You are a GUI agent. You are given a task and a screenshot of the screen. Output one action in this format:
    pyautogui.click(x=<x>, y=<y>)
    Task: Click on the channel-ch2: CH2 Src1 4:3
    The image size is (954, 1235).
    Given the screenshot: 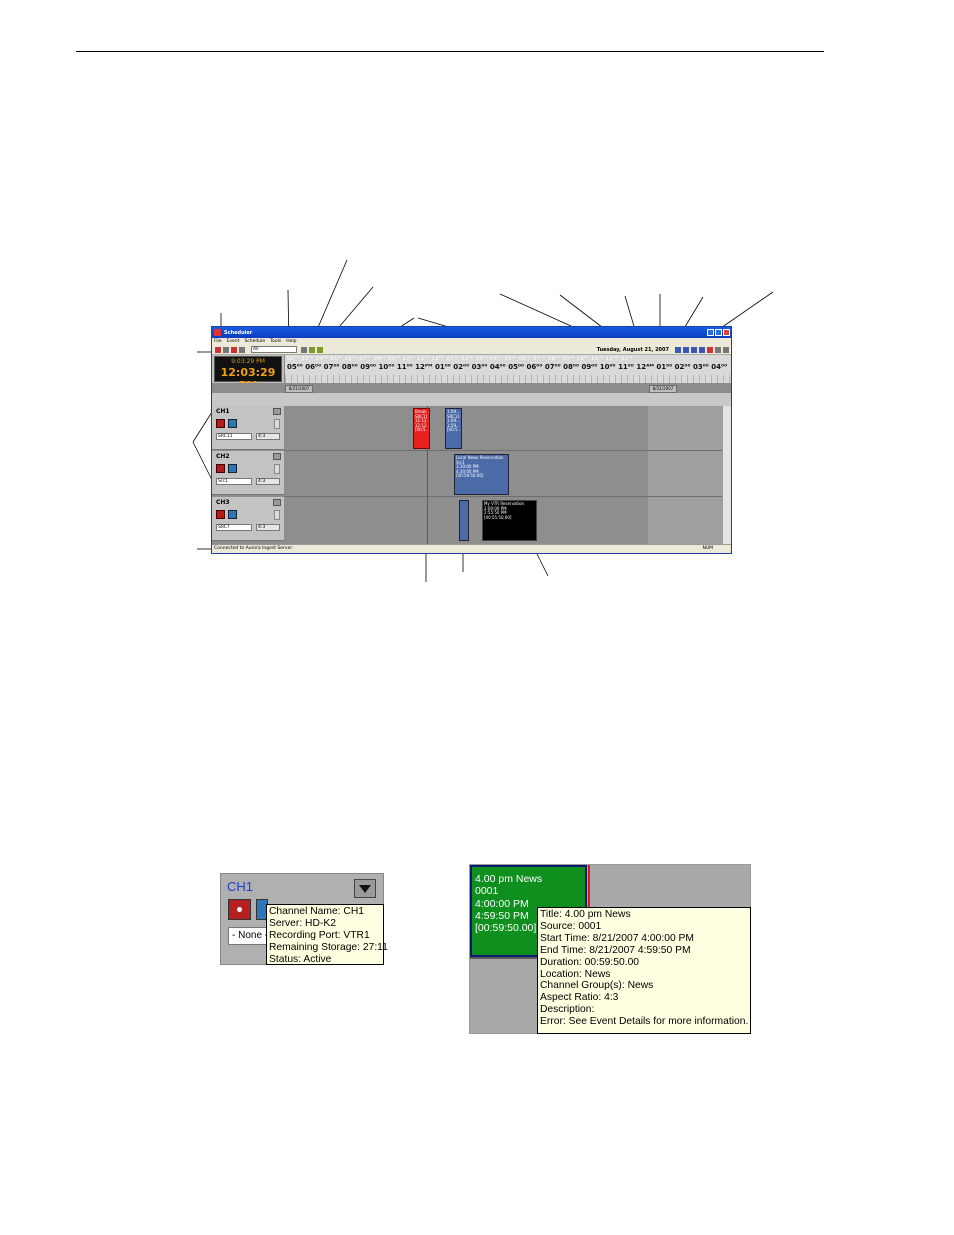 What is the action you would take?
    pyautogui.click(x=248, y=473)
    